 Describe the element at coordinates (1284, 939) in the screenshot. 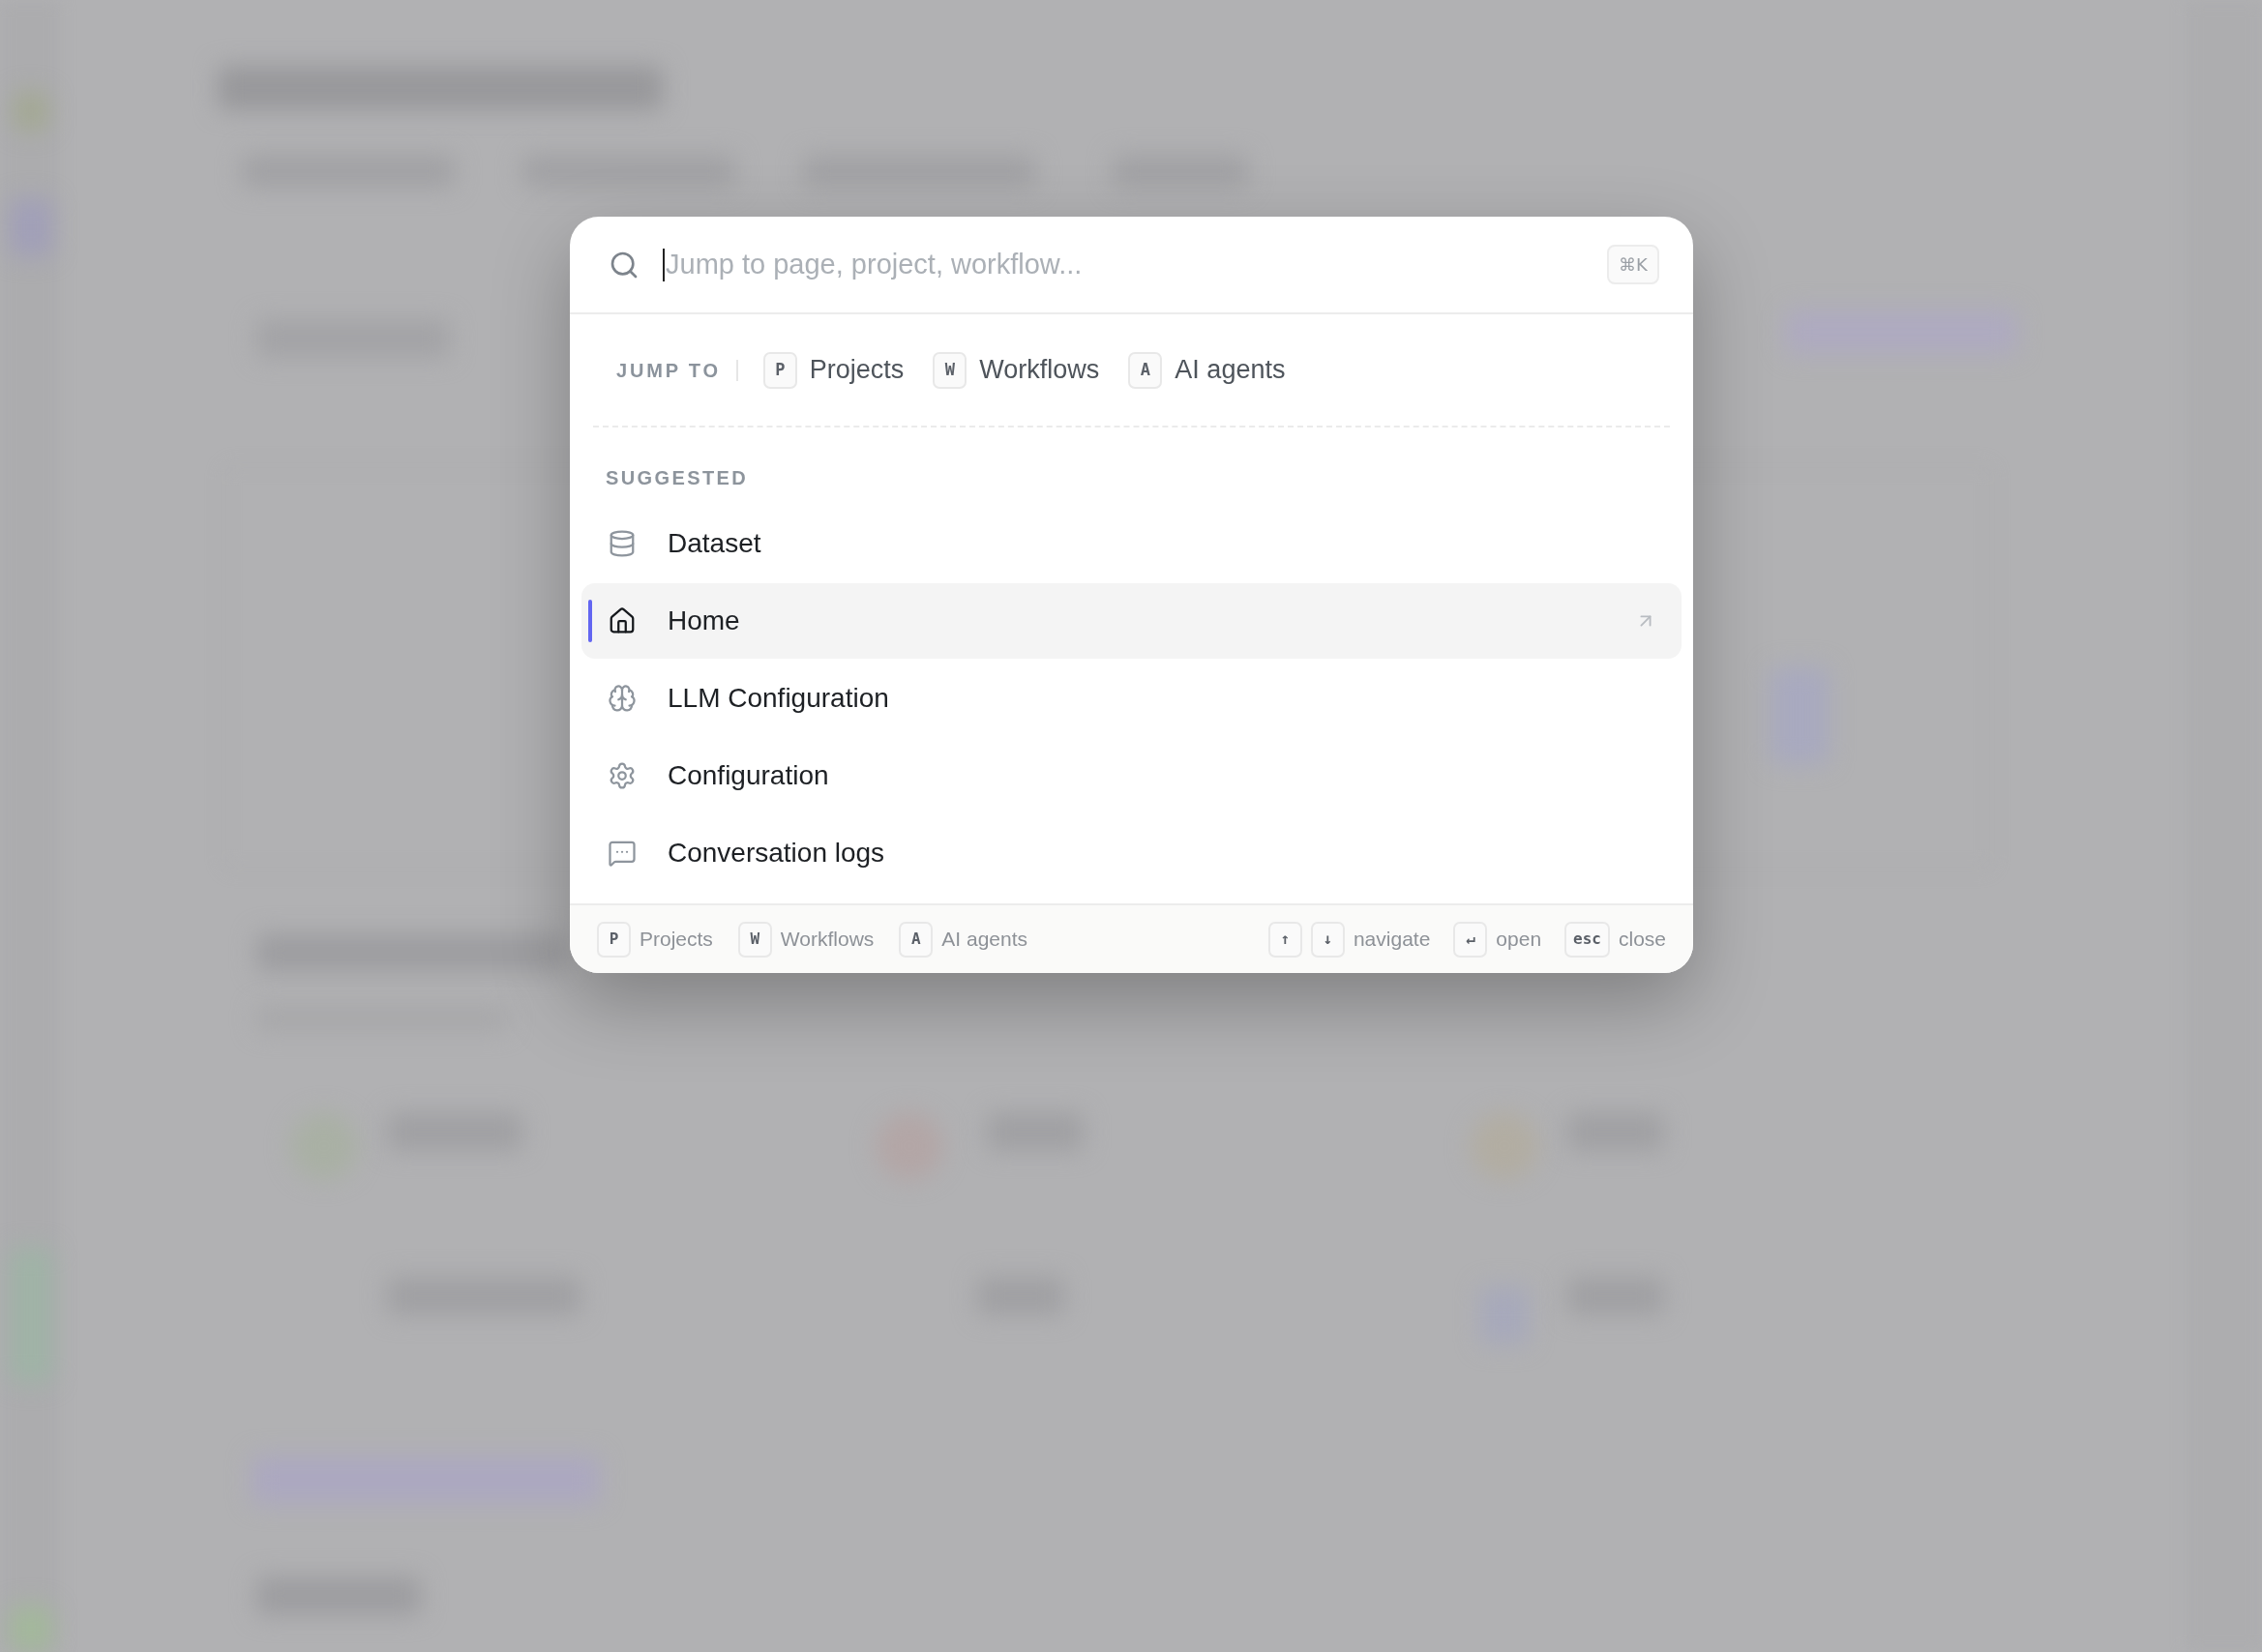

I see `key-hint: ↑` at that location.